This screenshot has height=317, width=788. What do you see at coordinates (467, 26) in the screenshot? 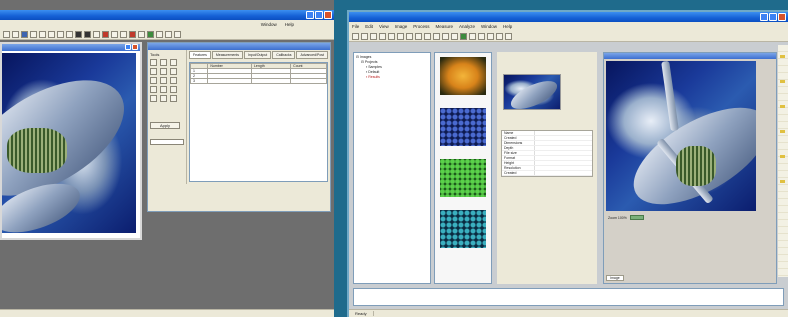
I see `menu-item-analyze: Analyze` at bounding box center [467, 26].